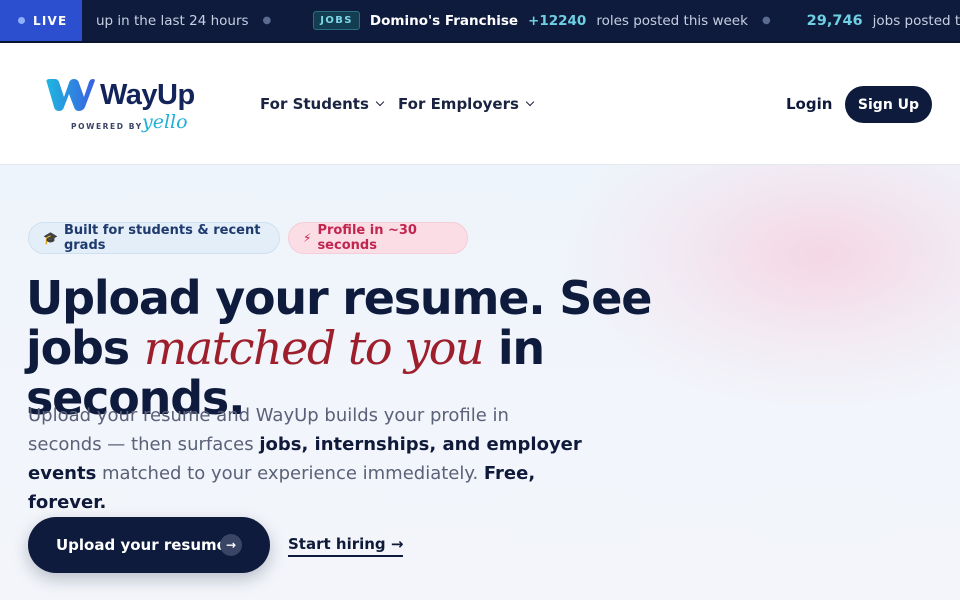  Describe the element at coordinates (172, 20) in the screenshot. I see `ticker-prev-text: up in the last 24 hours` at that location.